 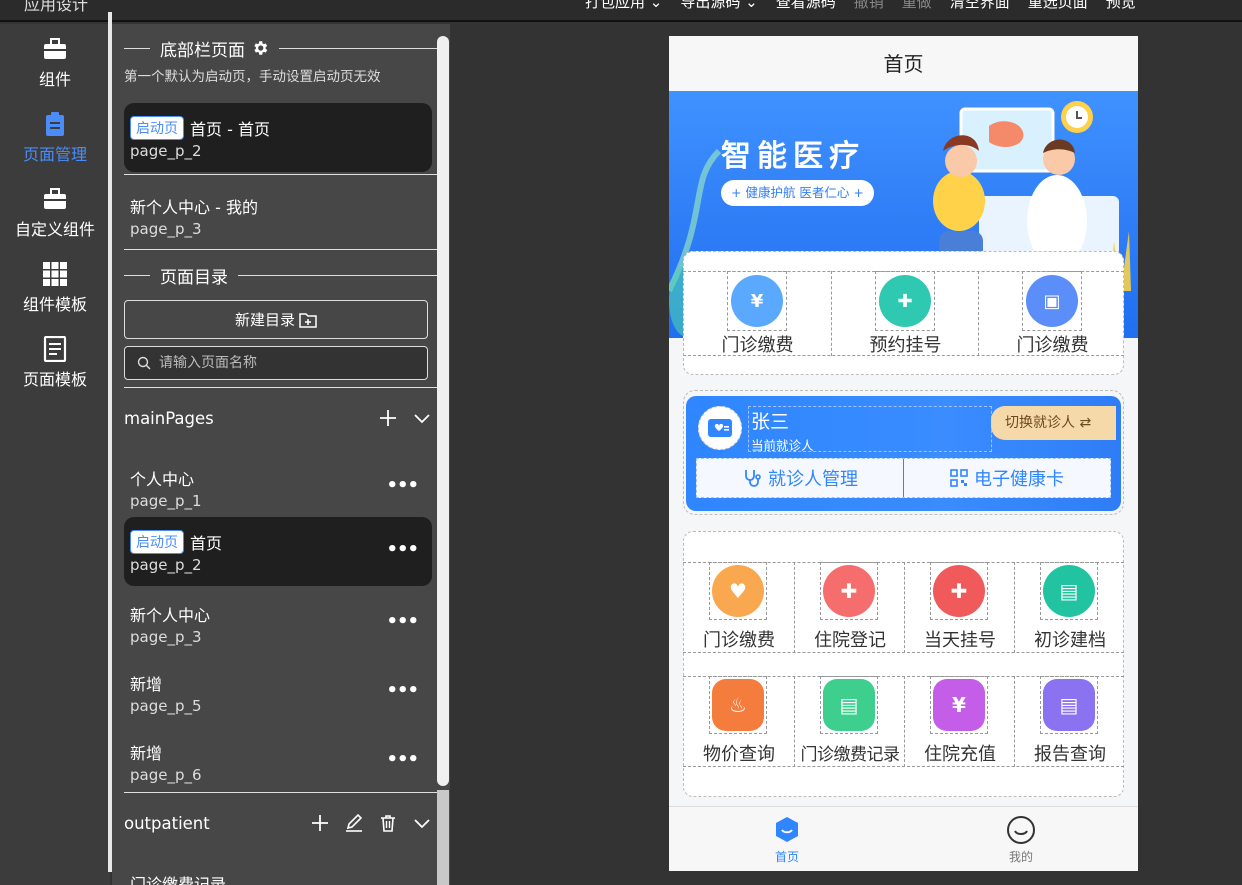 I want to click on group-name: outpatient, so click(x=167, y=823).